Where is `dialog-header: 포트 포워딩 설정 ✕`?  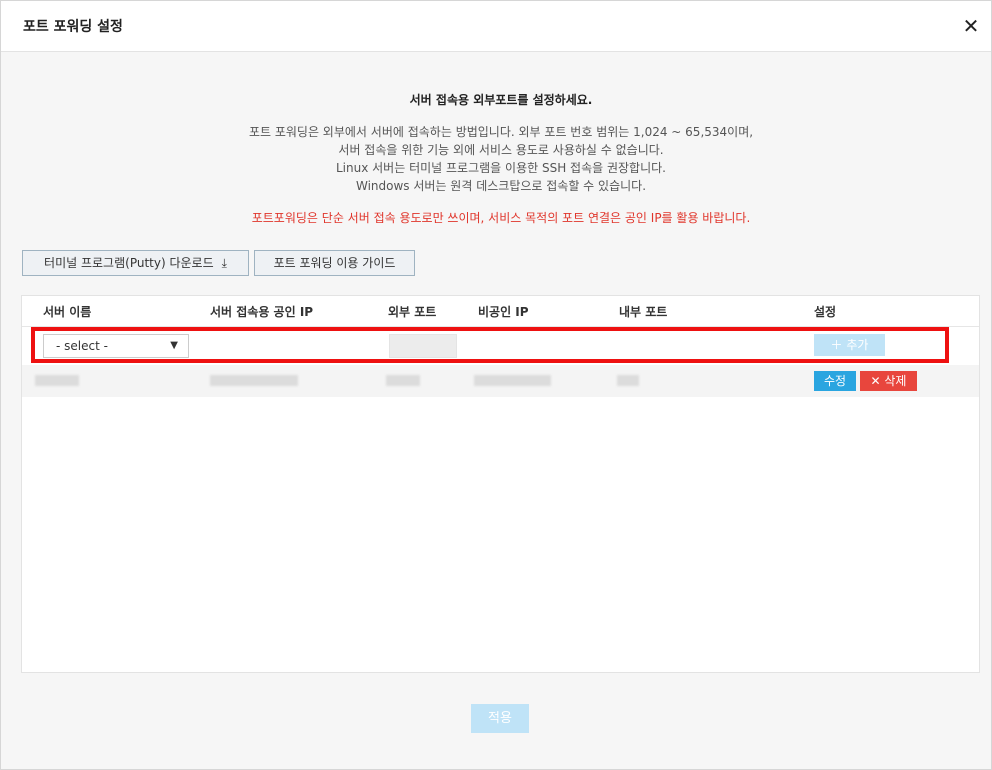 dialog-header: 포트 포워딩 설정 ✕ is located at coordinates (496, 26).